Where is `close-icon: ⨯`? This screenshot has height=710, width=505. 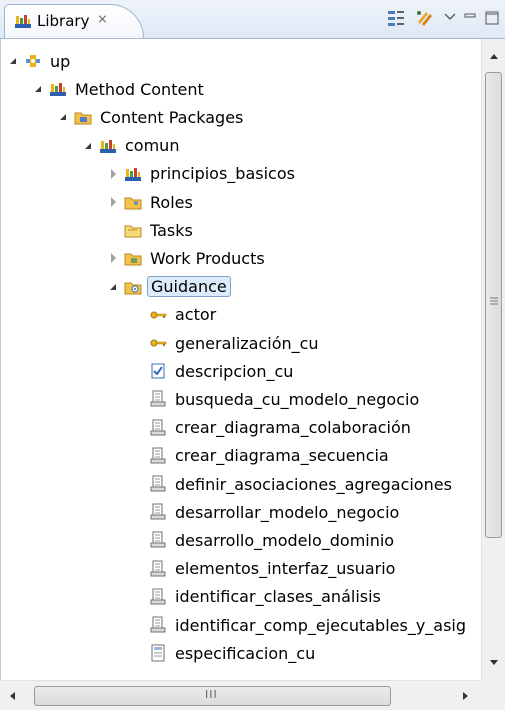
close-icon: ⨯ is located at coordinates (102, 19).